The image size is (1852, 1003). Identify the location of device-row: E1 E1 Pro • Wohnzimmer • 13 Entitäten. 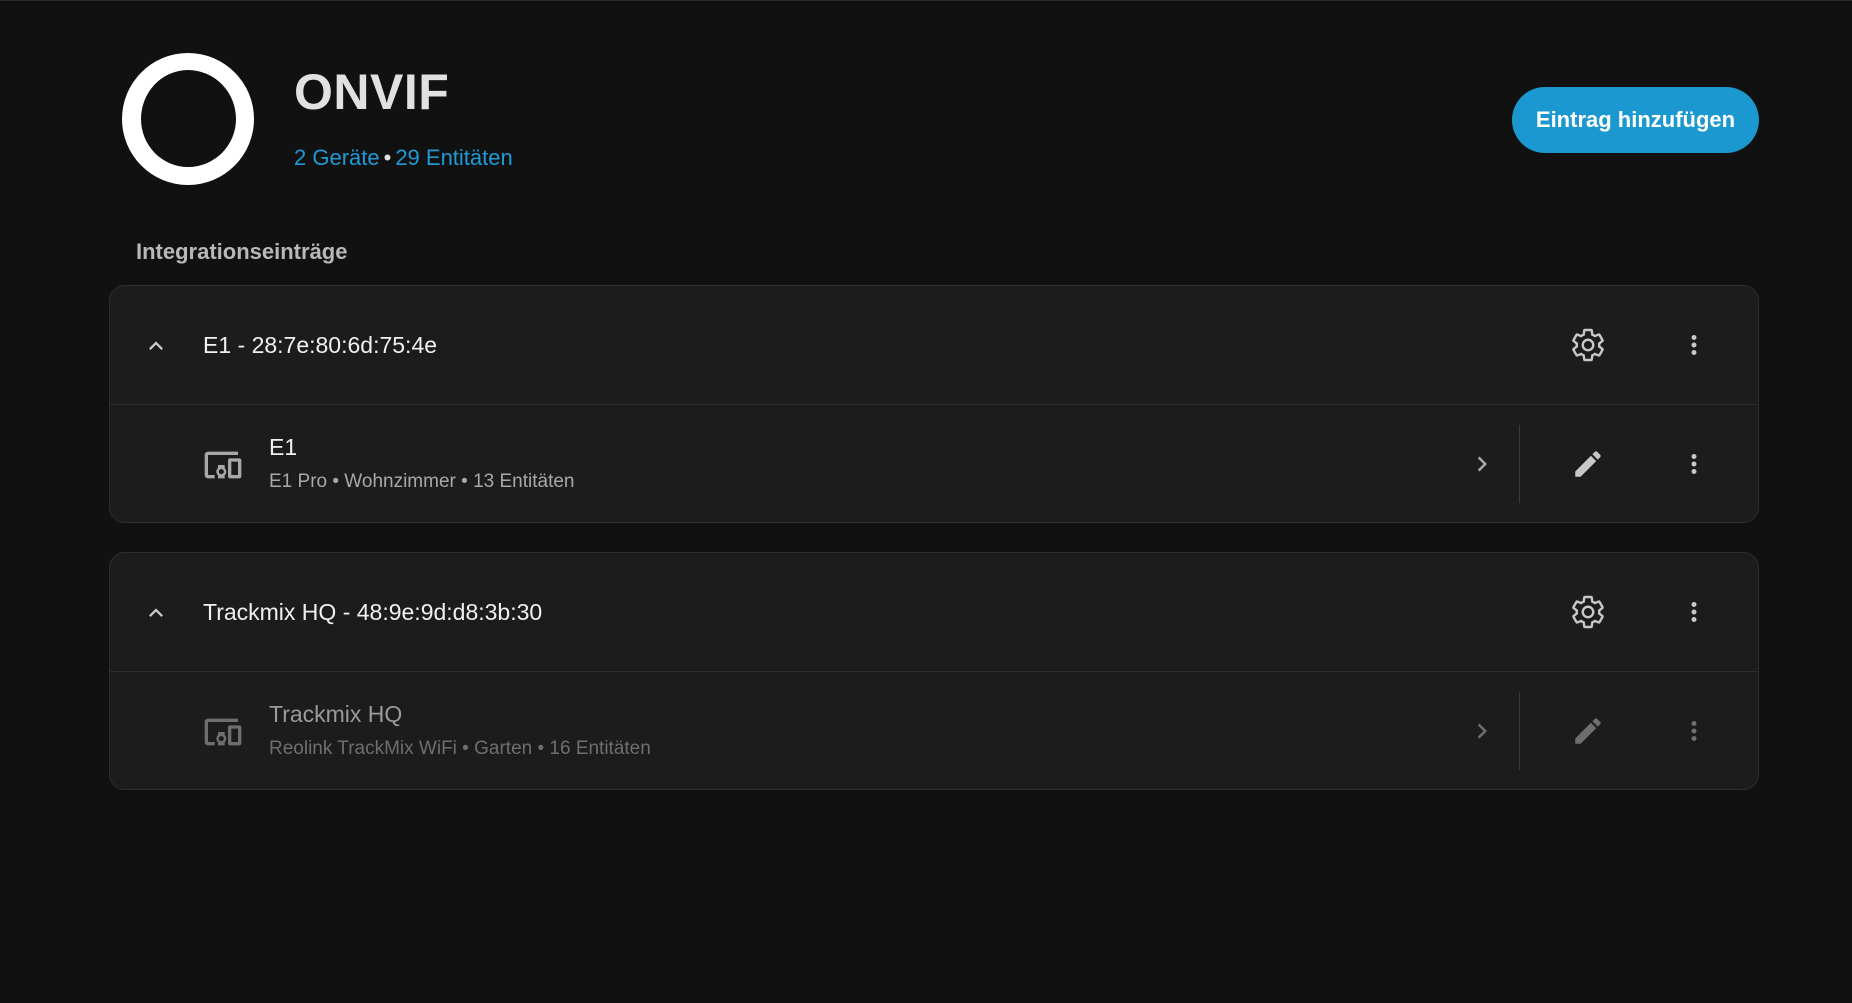
(934, 464).